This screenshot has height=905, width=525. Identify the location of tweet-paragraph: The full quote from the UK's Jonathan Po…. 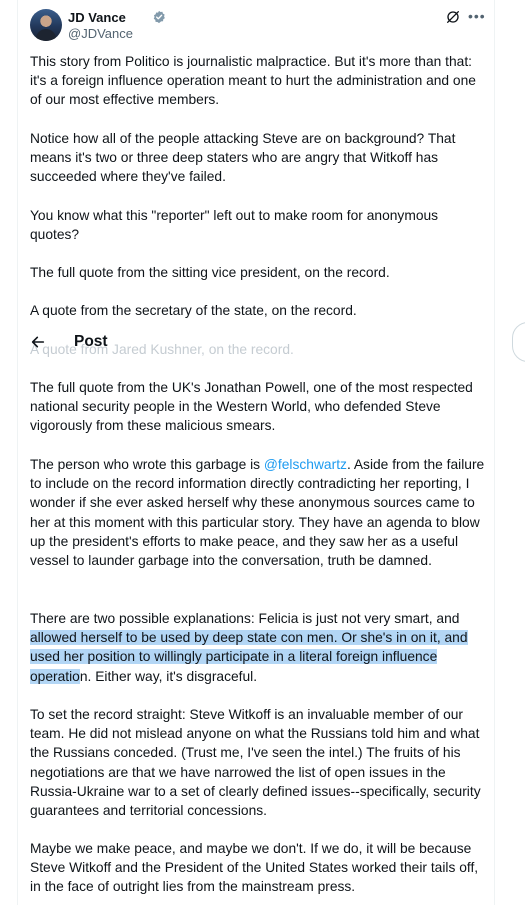
(251, 407).